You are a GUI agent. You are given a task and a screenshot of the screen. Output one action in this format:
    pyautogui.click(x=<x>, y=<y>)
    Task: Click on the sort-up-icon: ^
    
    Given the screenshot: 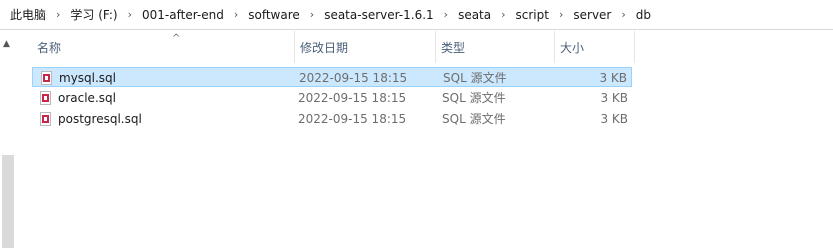 What is the action you would take?
    pyautogui.click(x=176, y=38)
    